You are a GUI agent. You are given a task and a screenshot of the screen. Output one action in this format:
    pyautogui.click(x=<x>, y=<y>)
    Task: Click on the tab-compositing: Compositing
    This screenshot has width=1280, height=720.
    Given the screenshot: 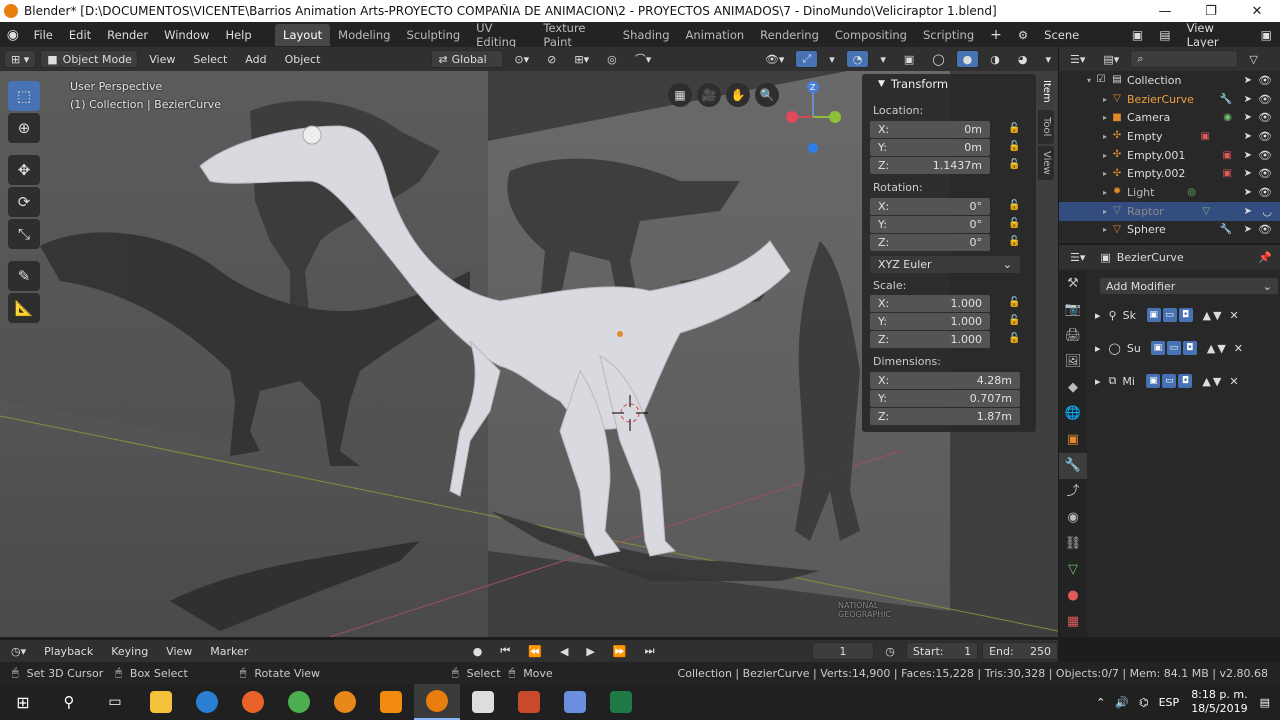 What is the action you would take?
    pyautogui.click(x=871, y=35)
    